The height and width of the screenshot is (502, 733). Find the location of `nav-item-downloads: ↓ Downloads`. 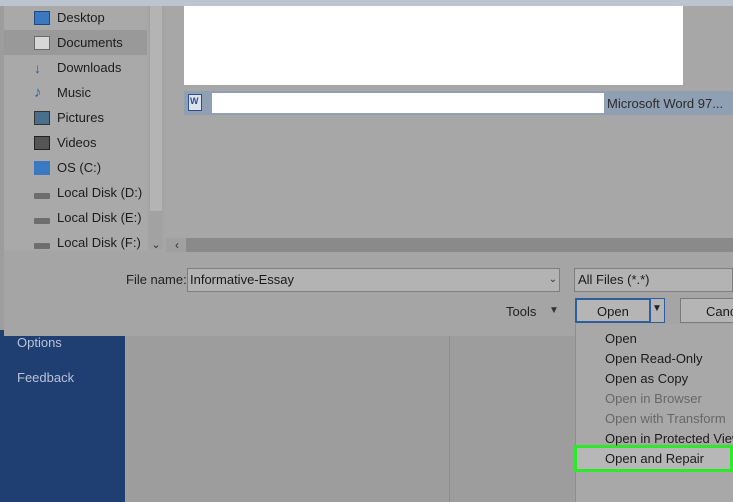

nav-item-downloads: ↓ Downloads is located at coordinates (75, 67).